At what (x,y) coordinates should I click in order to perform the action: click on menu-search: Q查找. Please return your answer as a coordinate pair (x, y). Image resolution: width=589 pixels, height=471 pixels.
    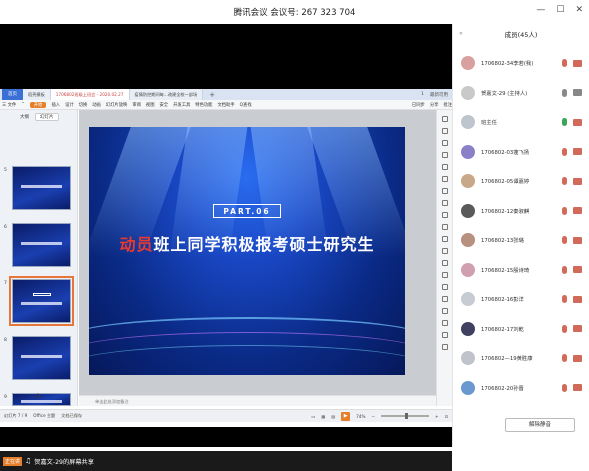
    Looking at the image, I should click on (246, 105).